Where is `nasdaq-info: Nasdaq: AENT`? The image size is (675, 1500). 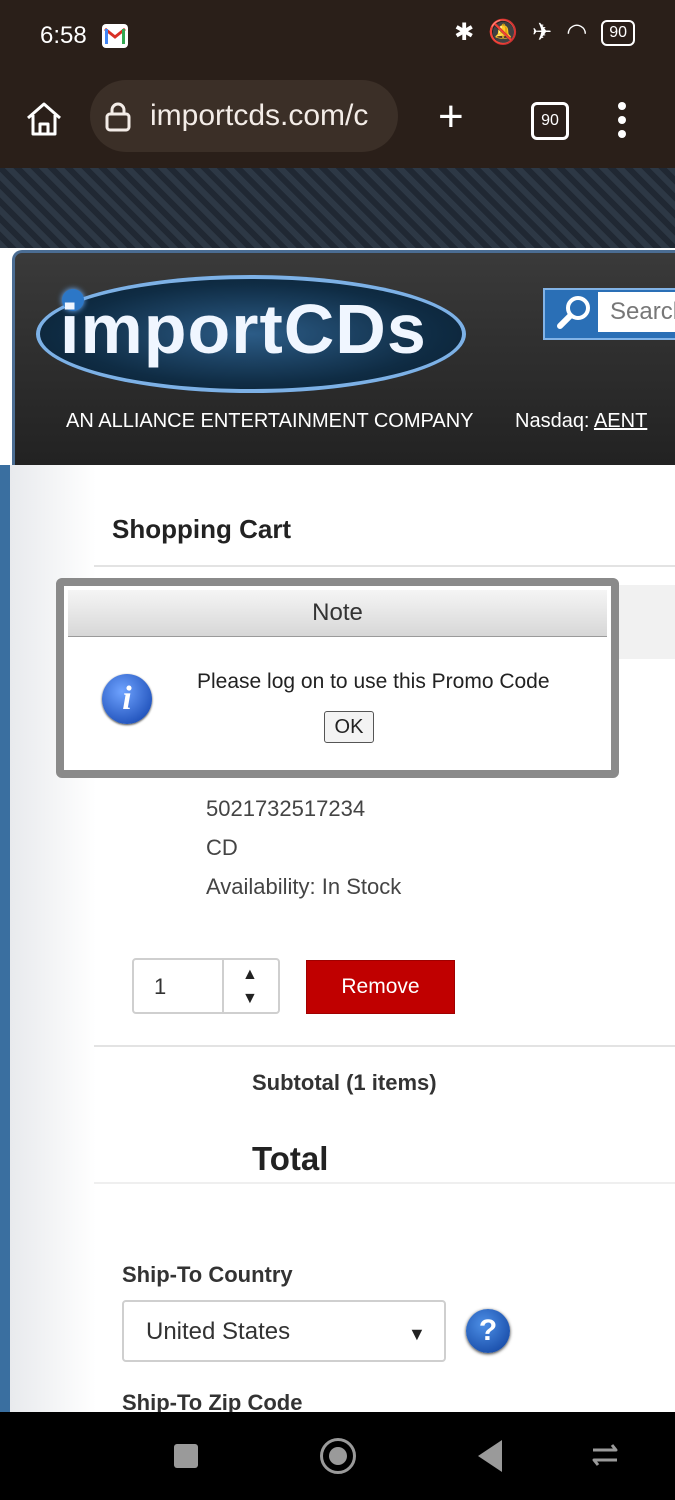
nasdaq-info: Nasdaq: AENT is located at coordinates (581, 421).